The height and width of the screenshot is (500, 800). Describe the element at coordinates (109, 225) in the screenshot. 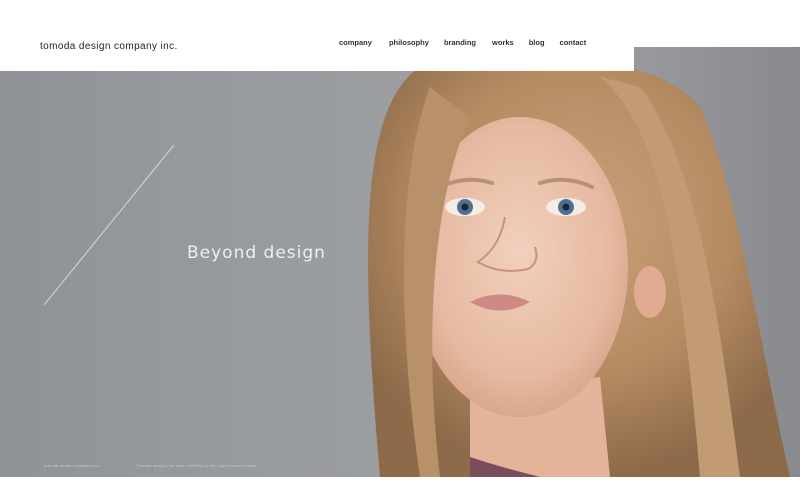

I see `decorative-diagonal-line` at that location.